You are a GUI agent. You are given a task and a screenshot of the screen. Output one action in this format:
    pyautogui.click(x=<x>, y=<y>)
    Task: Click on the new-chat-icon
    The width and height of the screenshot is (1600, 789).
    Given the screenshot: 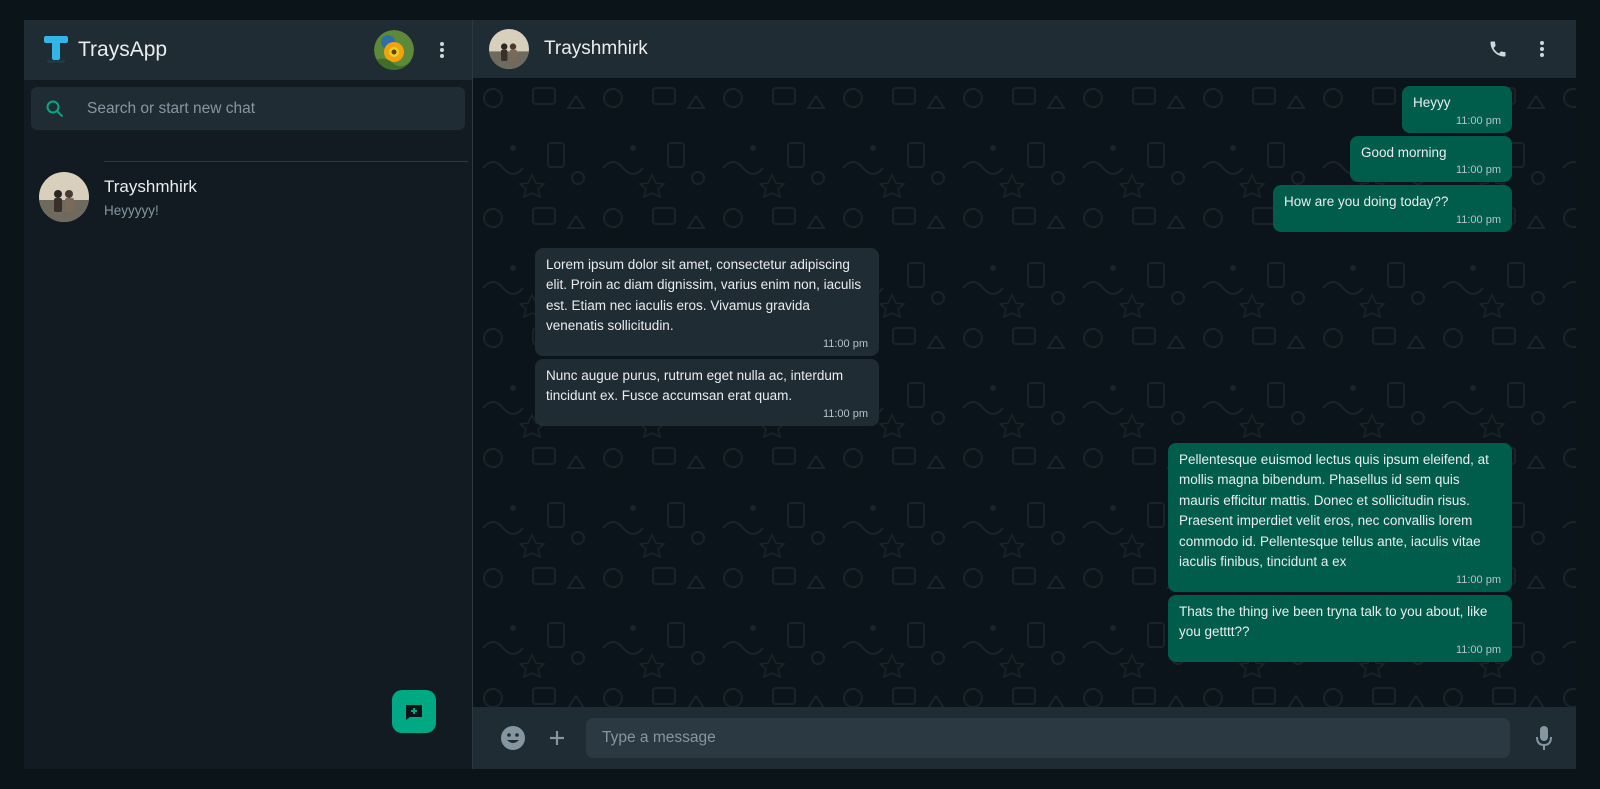 What is the action you would take?
    pyautogui.click(x=414, y=712)
    